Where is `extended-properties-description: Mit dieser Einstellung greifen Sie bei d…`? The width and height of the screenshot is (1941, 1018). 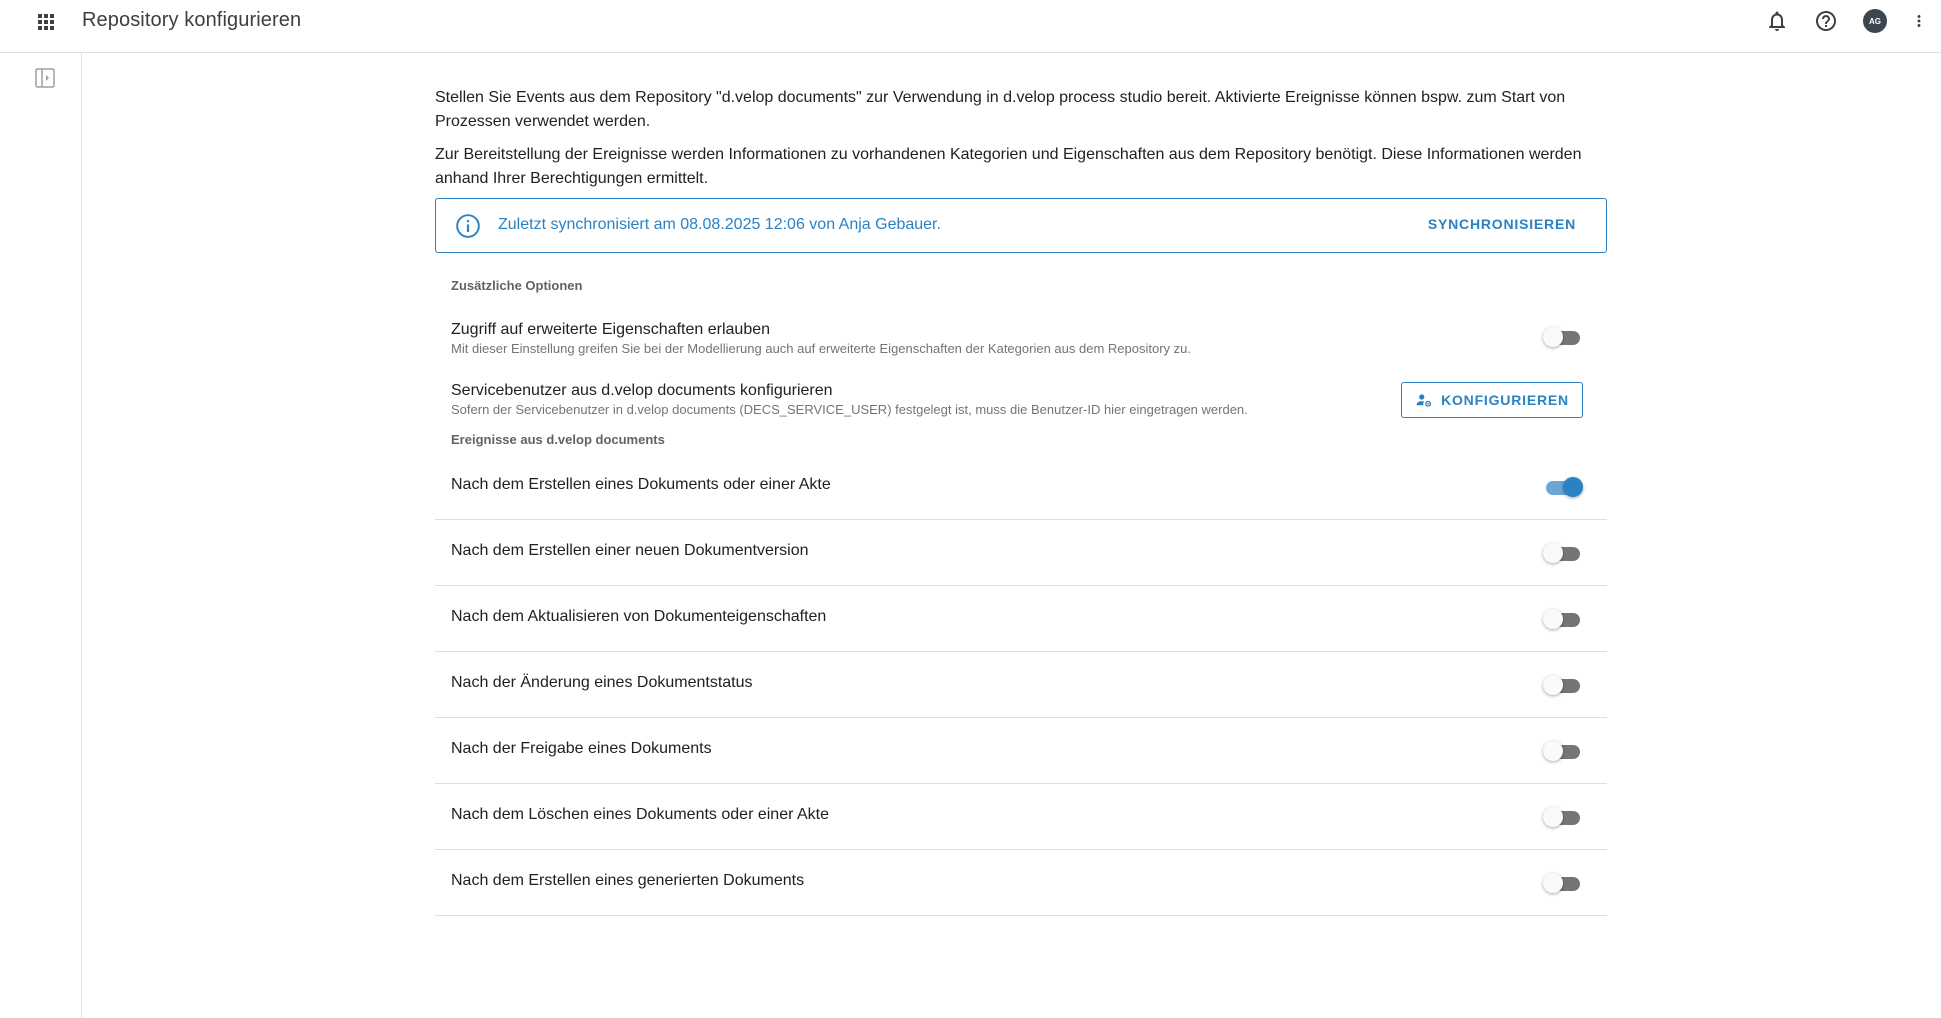 extended-properties-description: Mit dieser Einstellung greifen Sie bei d… is located at coordinates (821, 348).